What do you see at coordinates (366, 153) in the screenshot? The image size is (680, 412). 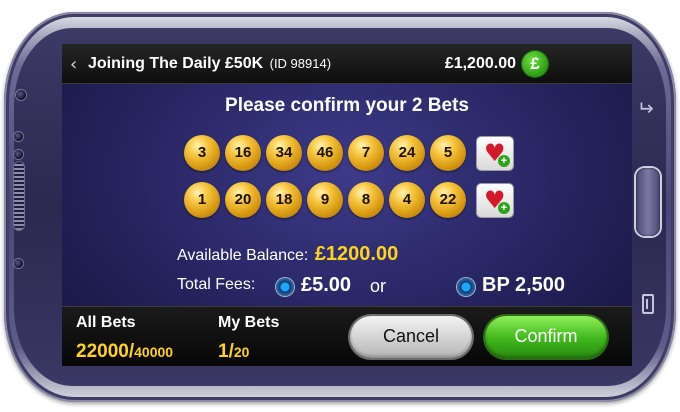 I see `lottery-ball: 7` at bounding box center [366, 153].